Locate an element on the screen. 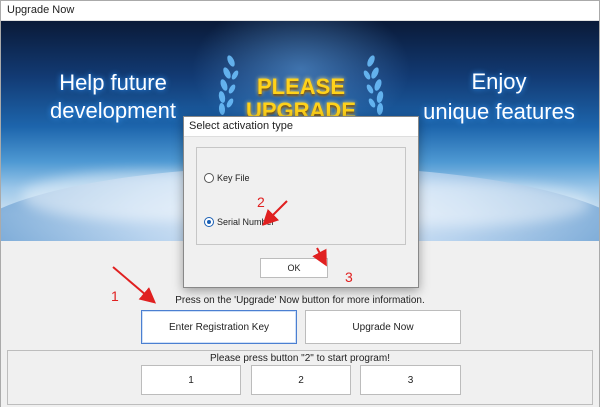  activation-options-group is located at coordinates (301, 196).